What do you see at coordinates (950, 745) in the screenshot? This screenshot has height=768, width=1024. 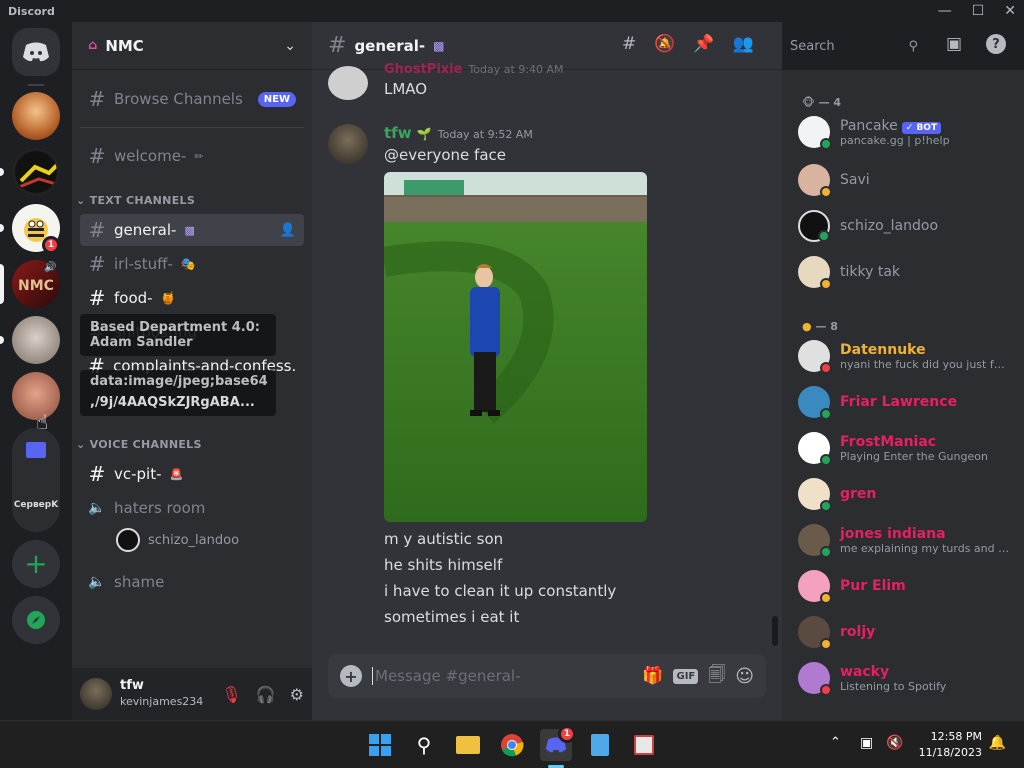 I see `system-clock: 12:58 PM 11/18/2023` at bounding box center [950, 745].